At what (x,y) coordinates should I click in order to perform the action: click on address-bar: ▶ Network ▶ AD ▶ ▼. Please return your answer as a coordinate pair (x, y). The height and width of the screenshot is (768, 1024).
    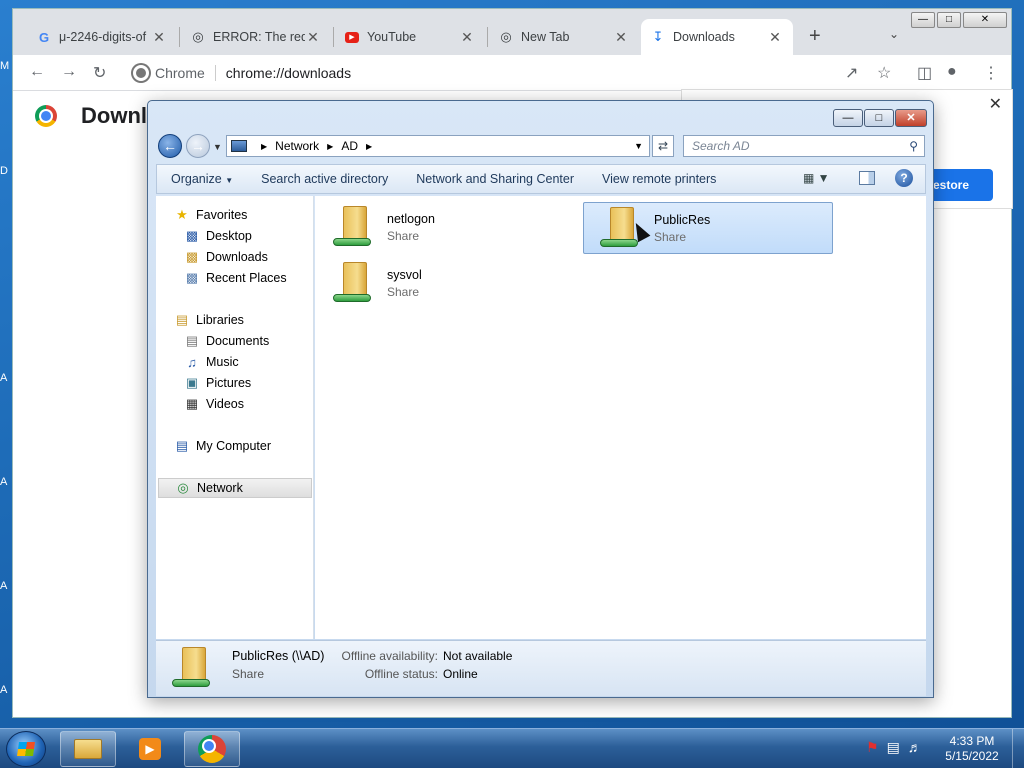
    Looking at the image, I should click on (438, 146).